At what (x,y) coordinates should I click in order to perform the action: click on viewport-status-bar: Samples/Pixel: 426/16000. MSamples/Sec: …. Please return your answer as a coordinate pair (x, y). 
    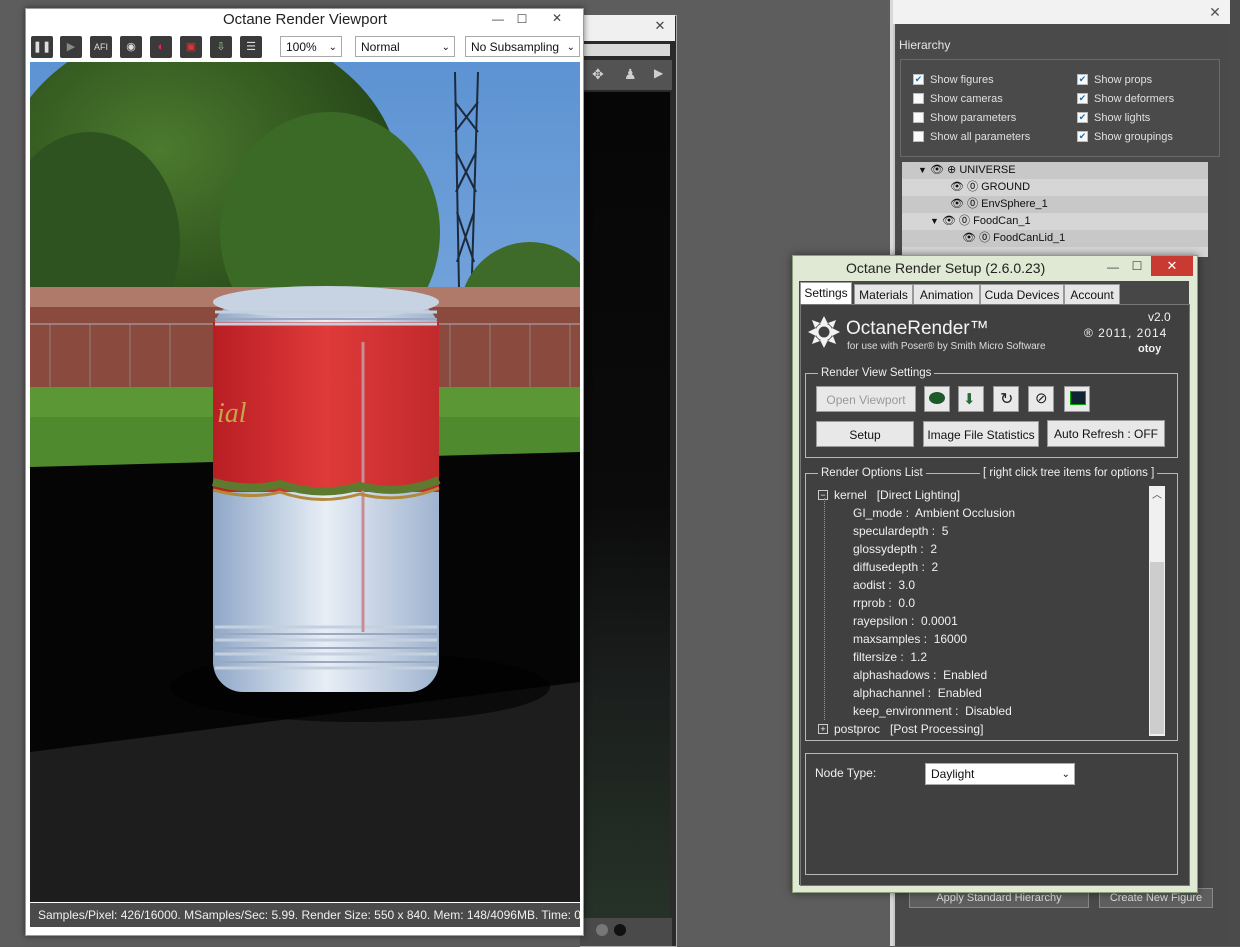
    Looking at the image, I should click on (305, 915).